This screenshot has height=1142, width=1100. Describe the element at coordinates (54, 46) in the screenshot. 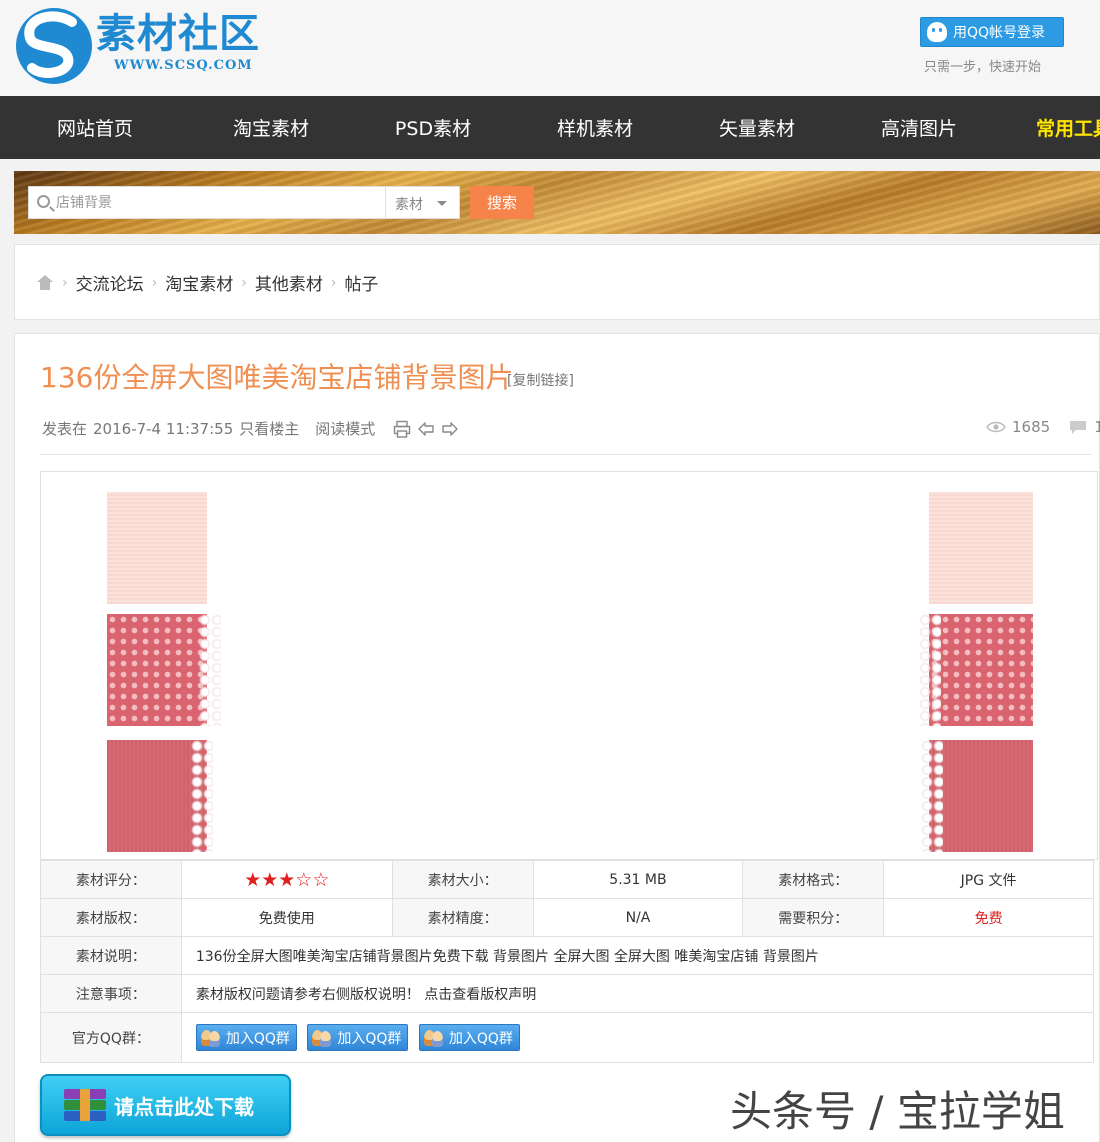

I see `logo-s-icon` at that location.